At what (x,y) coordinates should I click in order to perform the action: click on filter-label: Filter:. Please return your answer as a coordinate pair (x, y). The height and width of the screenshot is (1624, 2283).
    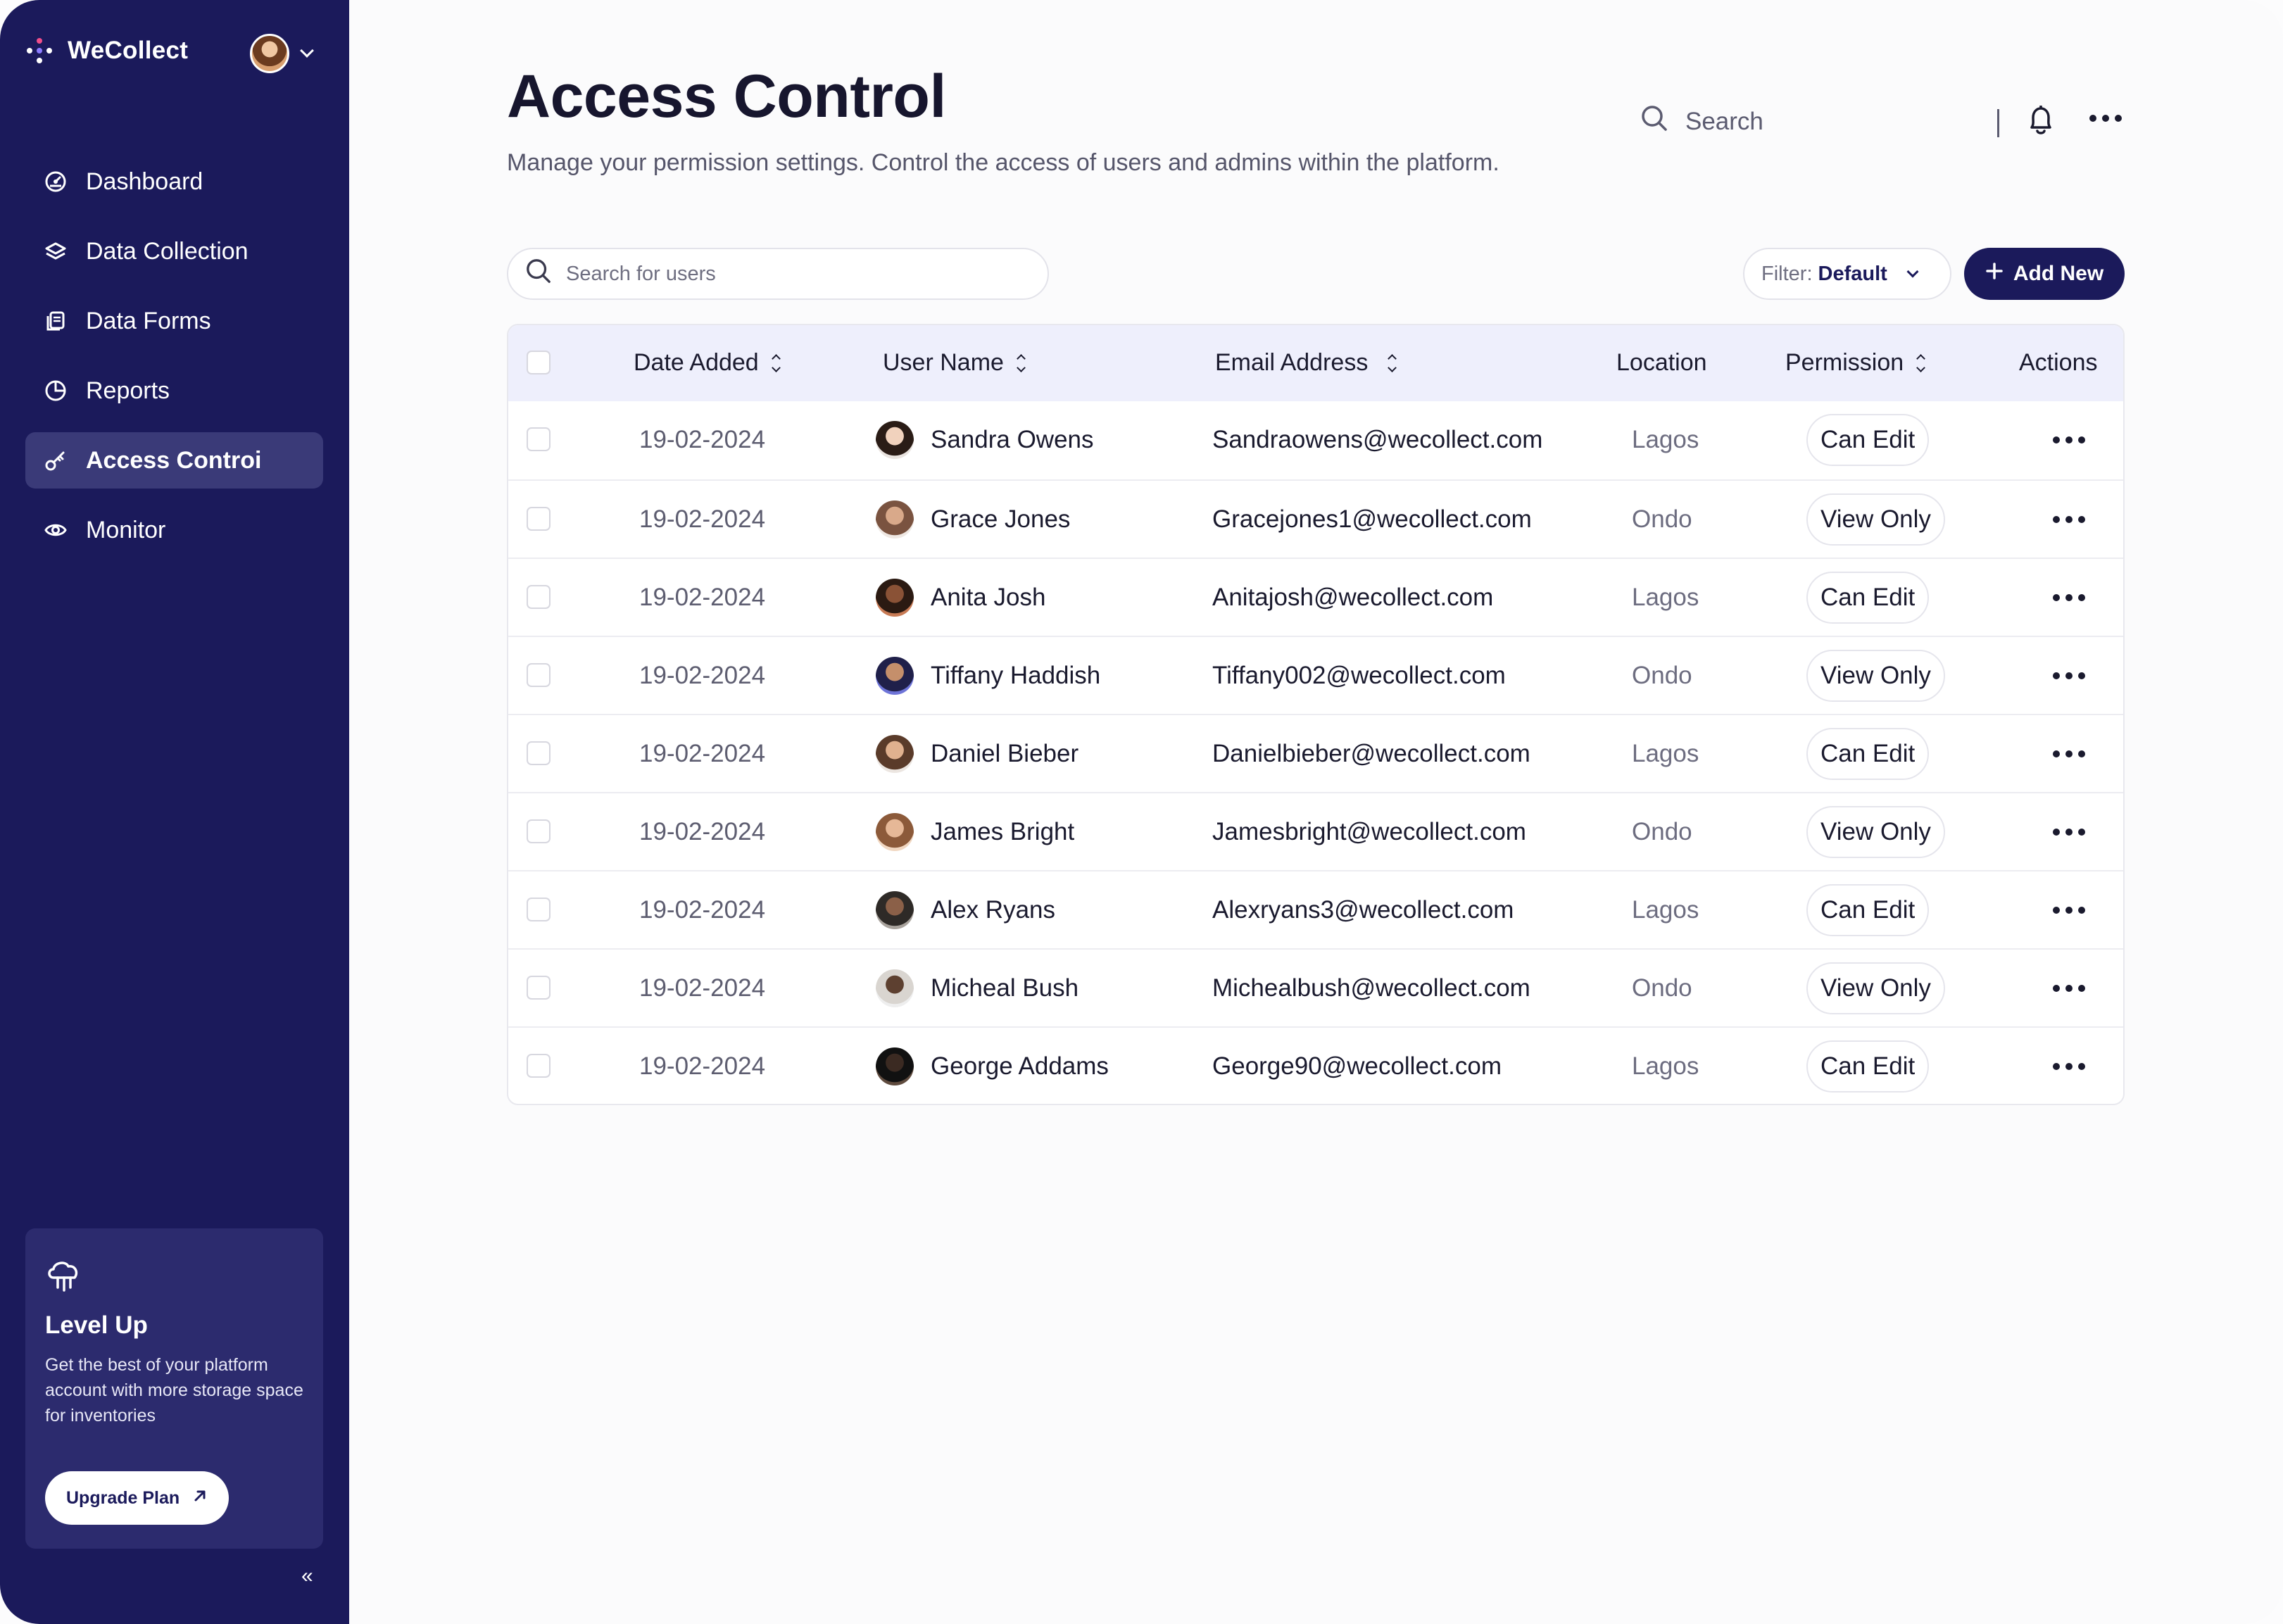
    Looking at the image, I should click on (1787, 273).